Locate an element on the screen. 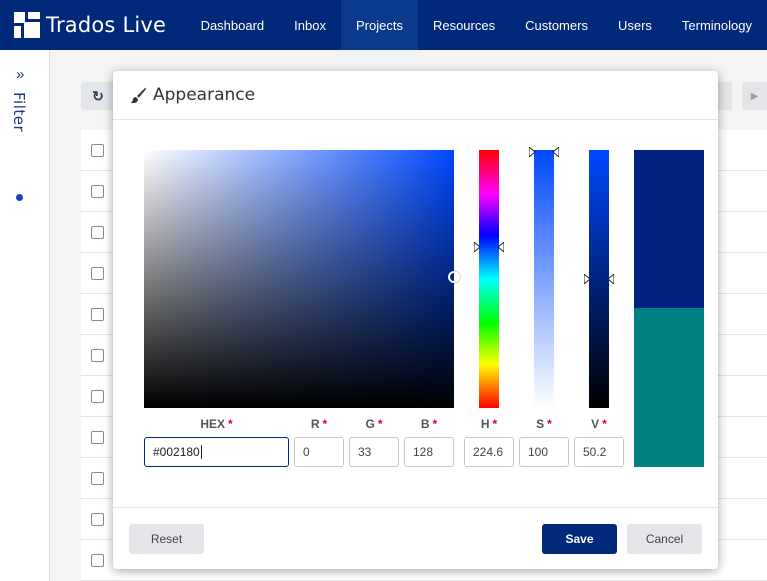 This screenshot has height=581, width=767. hue-slider-handle is located at coordinates (489, 247).